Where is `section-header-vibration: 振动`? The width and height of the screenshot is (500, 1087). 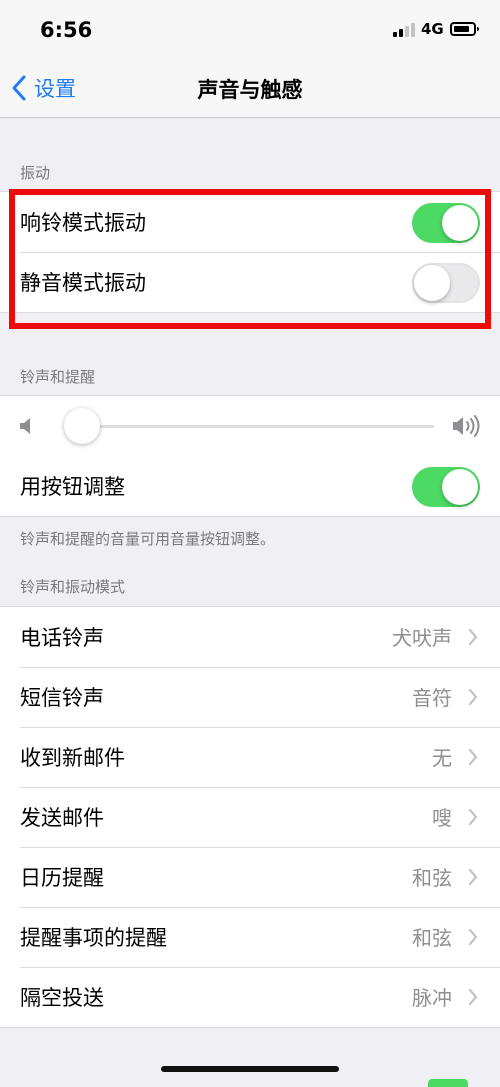 section-header-vibration: 振动 is located at coordinates (35, 173).